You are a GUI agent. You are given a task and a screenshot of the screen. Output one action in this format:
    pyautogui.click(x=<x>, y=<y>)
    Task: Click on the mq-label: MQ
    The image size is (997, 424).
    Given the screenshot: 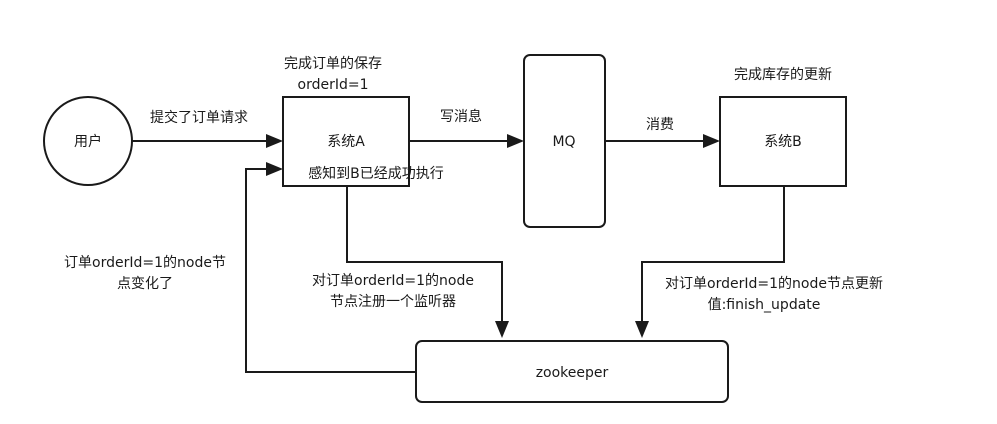 What is the action you would take?
    pyautogui.click(x=563, y=142)
    